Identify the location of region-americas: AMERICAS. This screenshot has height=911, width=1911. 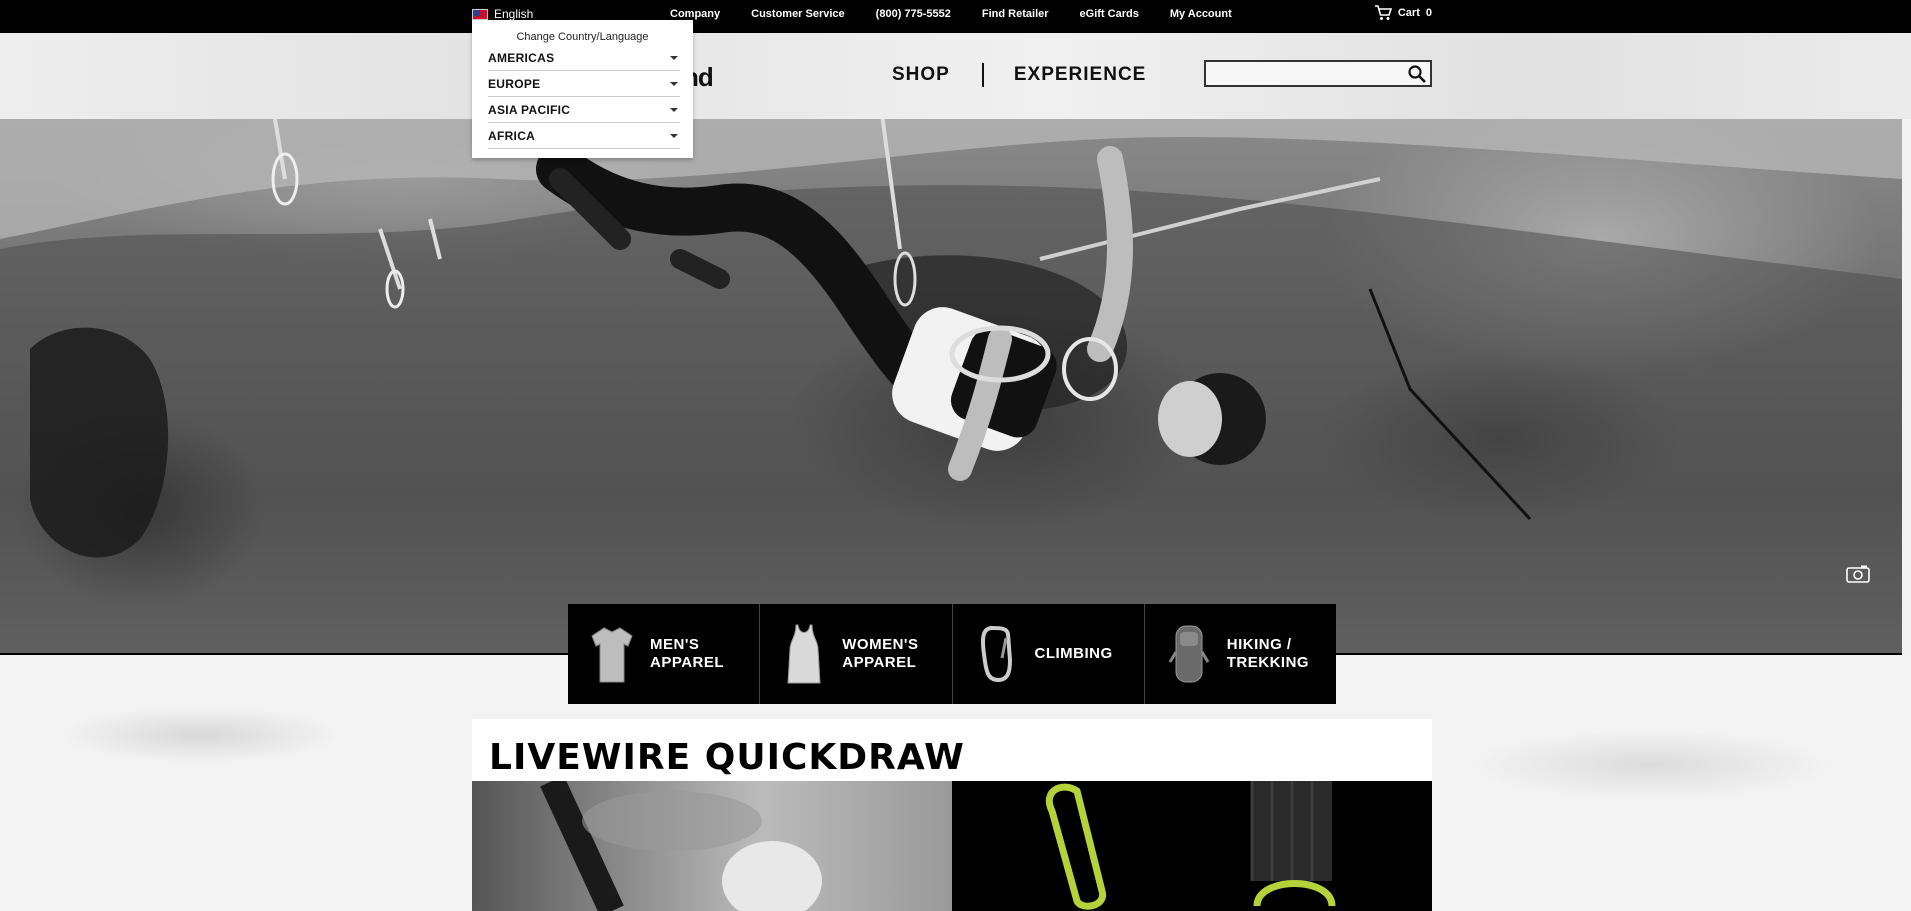
(584, 58).